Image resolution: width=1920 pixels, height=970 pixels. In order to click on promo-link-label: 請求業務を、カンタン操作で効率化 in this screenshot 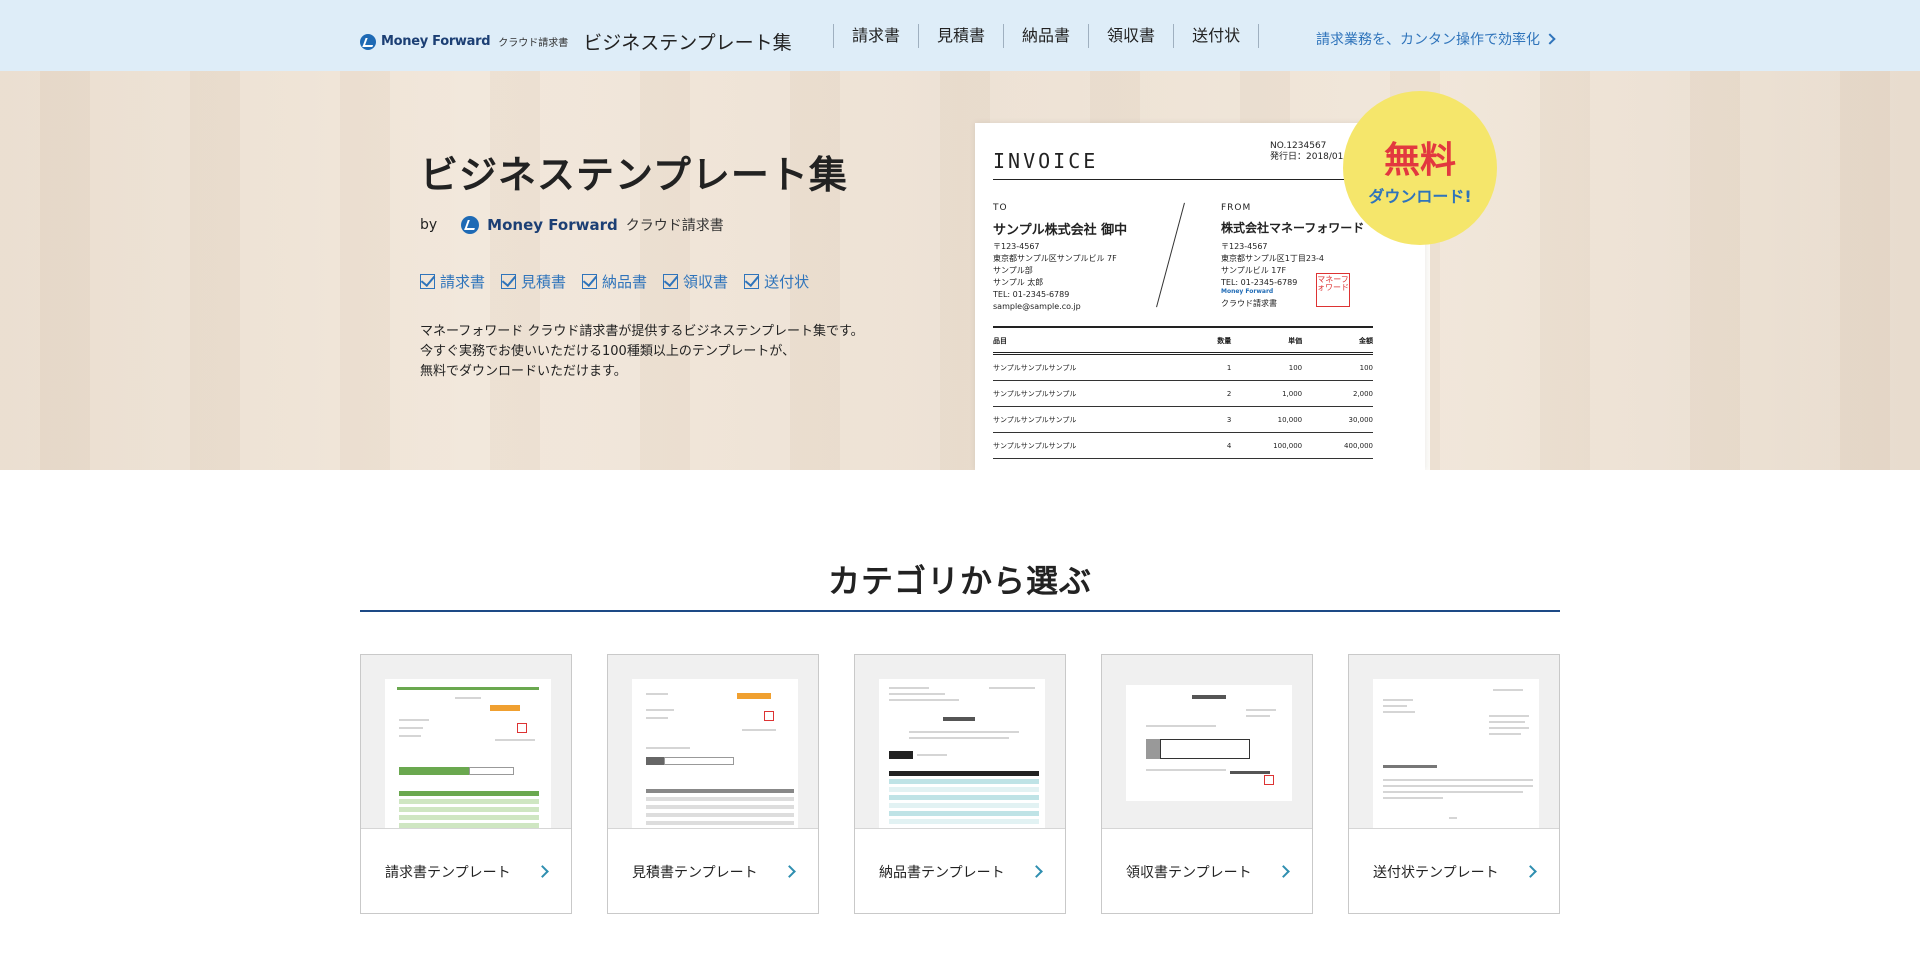, I will do `click(1428, 40)`.